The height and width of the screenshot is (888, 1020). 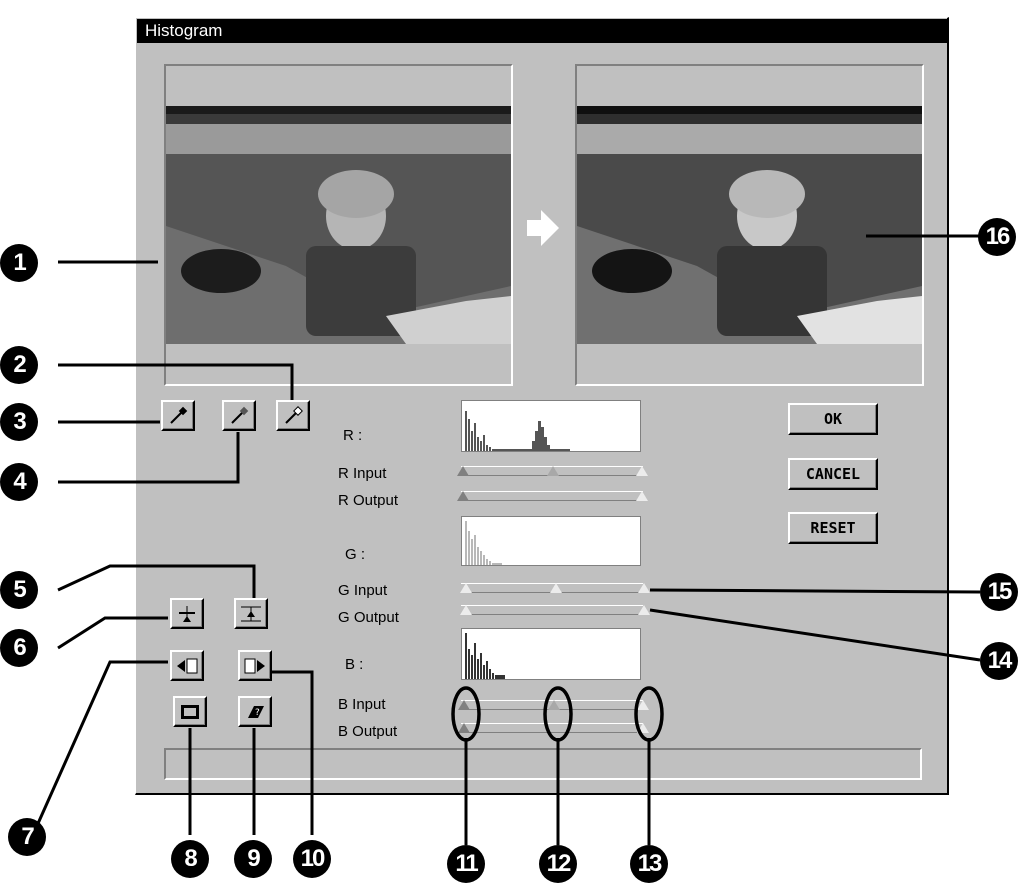 I want to click on callout-14: 14, so click(x=999, y=661).